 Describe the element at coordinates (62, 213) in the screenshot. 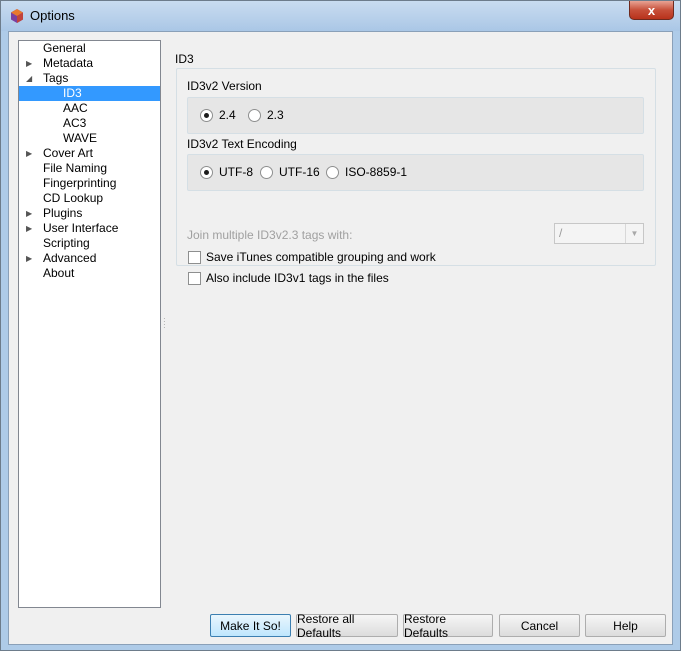

I see `tree-item-plugins: Plugins` at that location.